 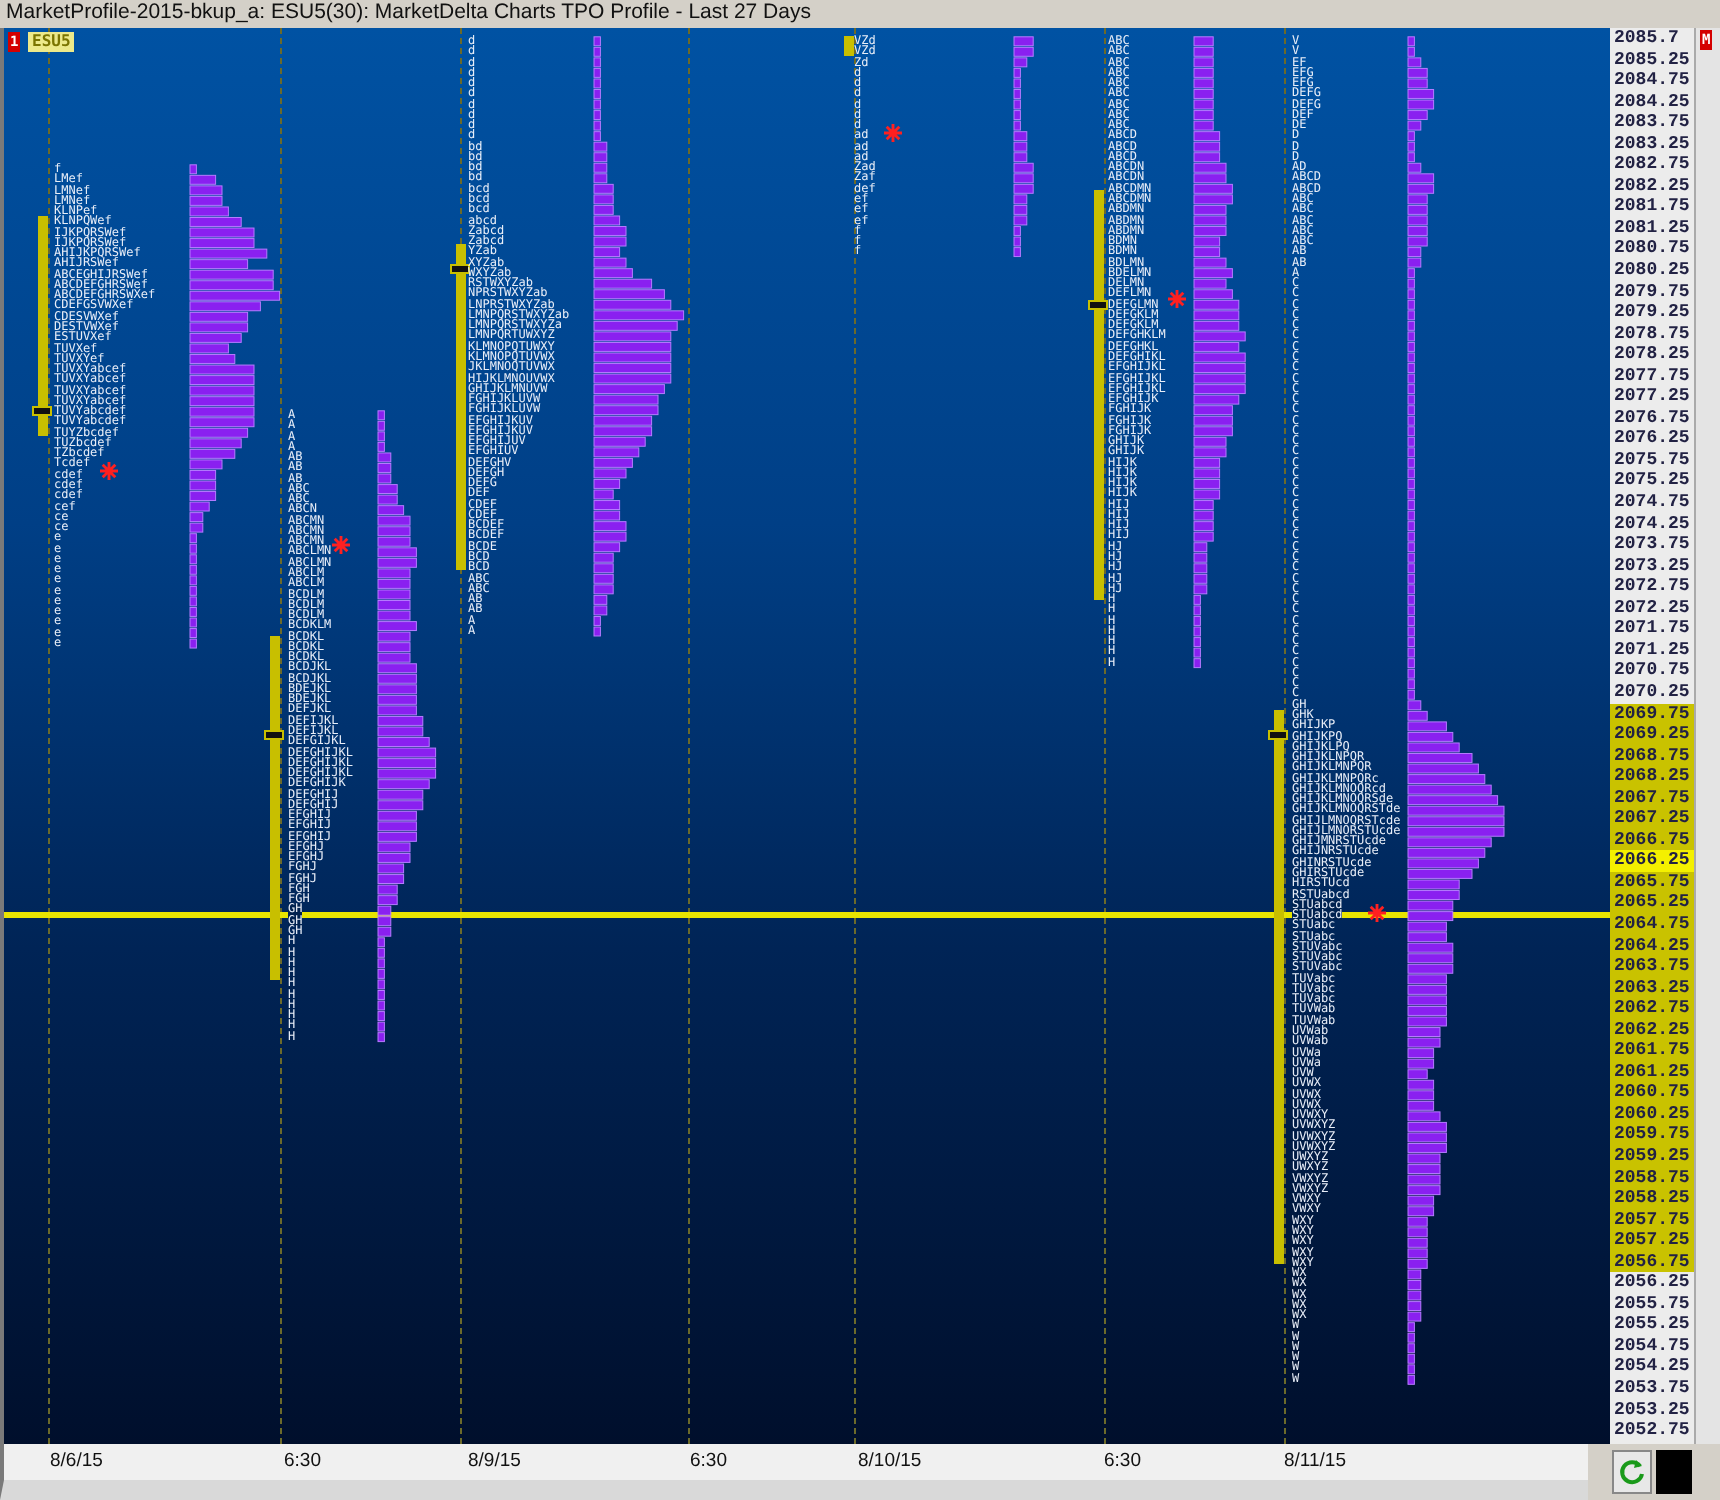 I want to click on price-label: 2063.25, so click(x=1652, y=988).